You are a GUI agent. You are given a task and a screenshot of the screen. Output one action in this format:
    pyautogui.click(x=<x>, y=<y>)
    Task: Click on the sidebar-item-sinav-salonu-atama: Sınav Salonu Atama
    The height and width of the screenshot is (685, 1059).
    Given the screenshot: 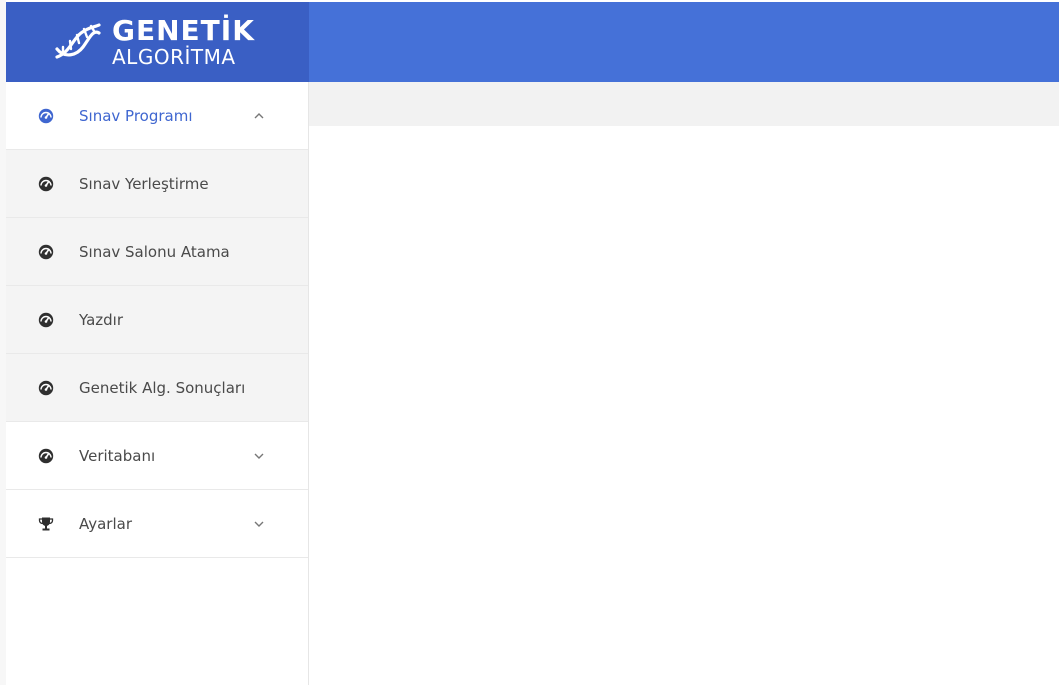 What is the action you would take?
    pyautogui.click(x=157, y=252)
    